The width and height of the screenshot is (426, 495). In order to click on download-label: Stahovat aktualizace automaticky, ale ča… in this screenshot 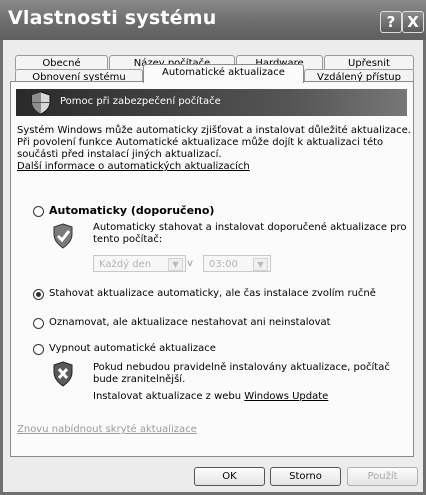, I will do `click(212, 294)`.